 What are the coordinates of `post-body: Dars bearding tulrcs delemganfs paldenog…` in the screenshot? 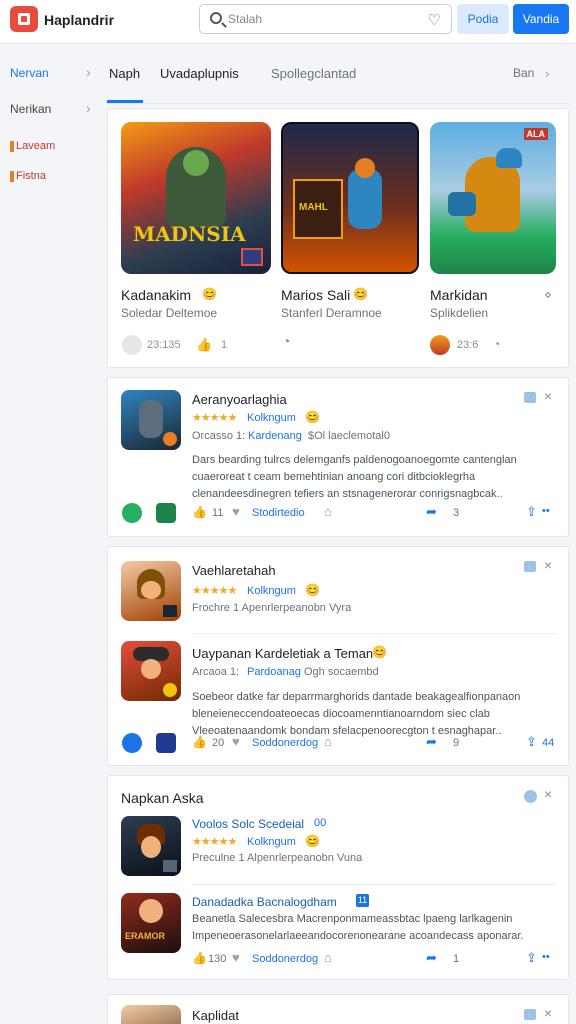 It's located at (354, 477).